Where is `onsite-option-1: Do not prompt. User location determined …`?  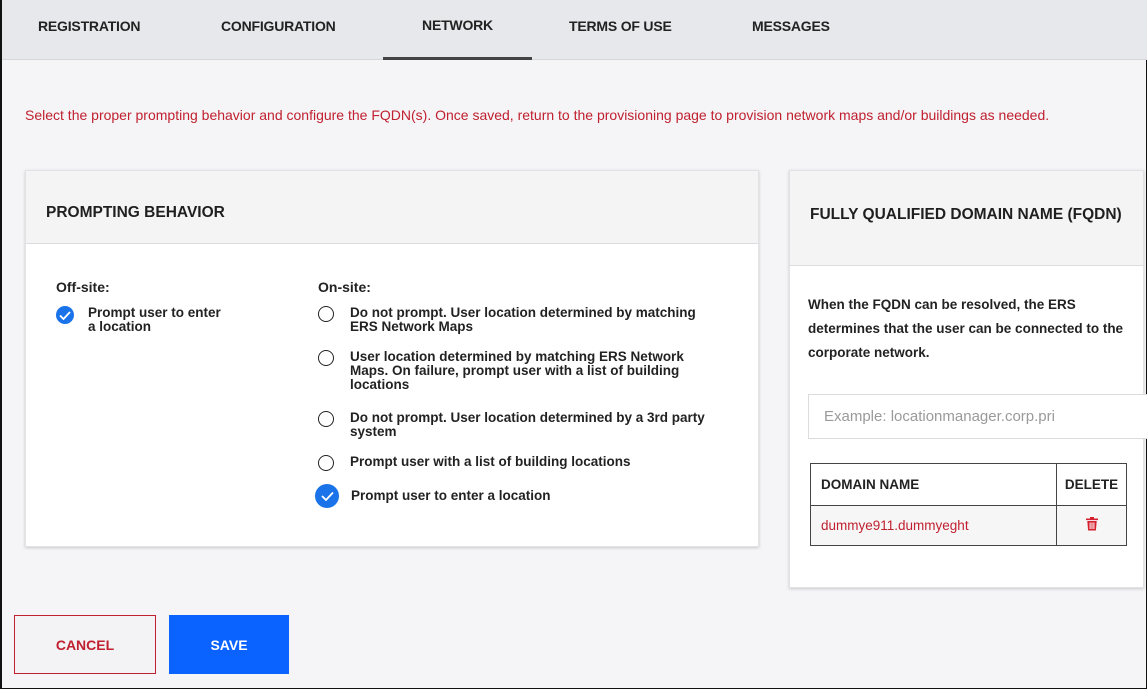
onsite-option-1: Do not prompt. User location determined … is located at coordinates (518, 320).